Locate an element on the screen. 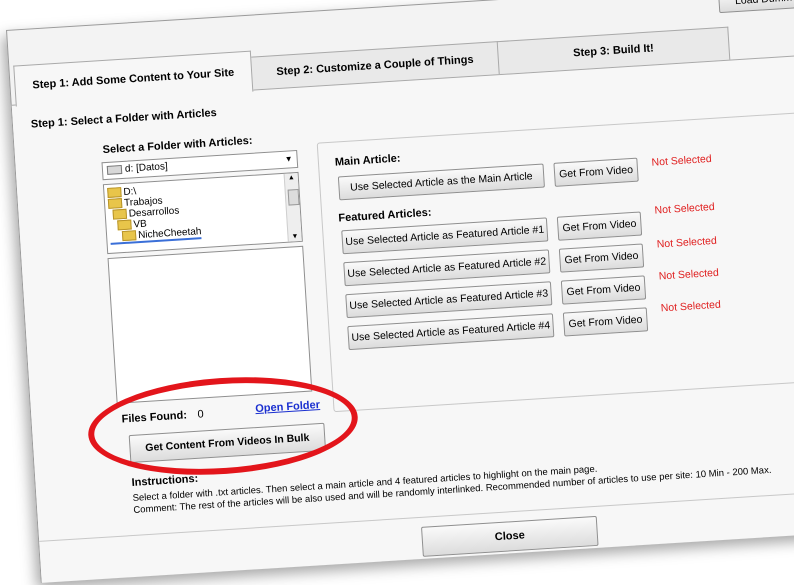 This screenshot has width=794, height=585. featured3-get-from-video-button: Get From Video is located at coordinates (603, 290).